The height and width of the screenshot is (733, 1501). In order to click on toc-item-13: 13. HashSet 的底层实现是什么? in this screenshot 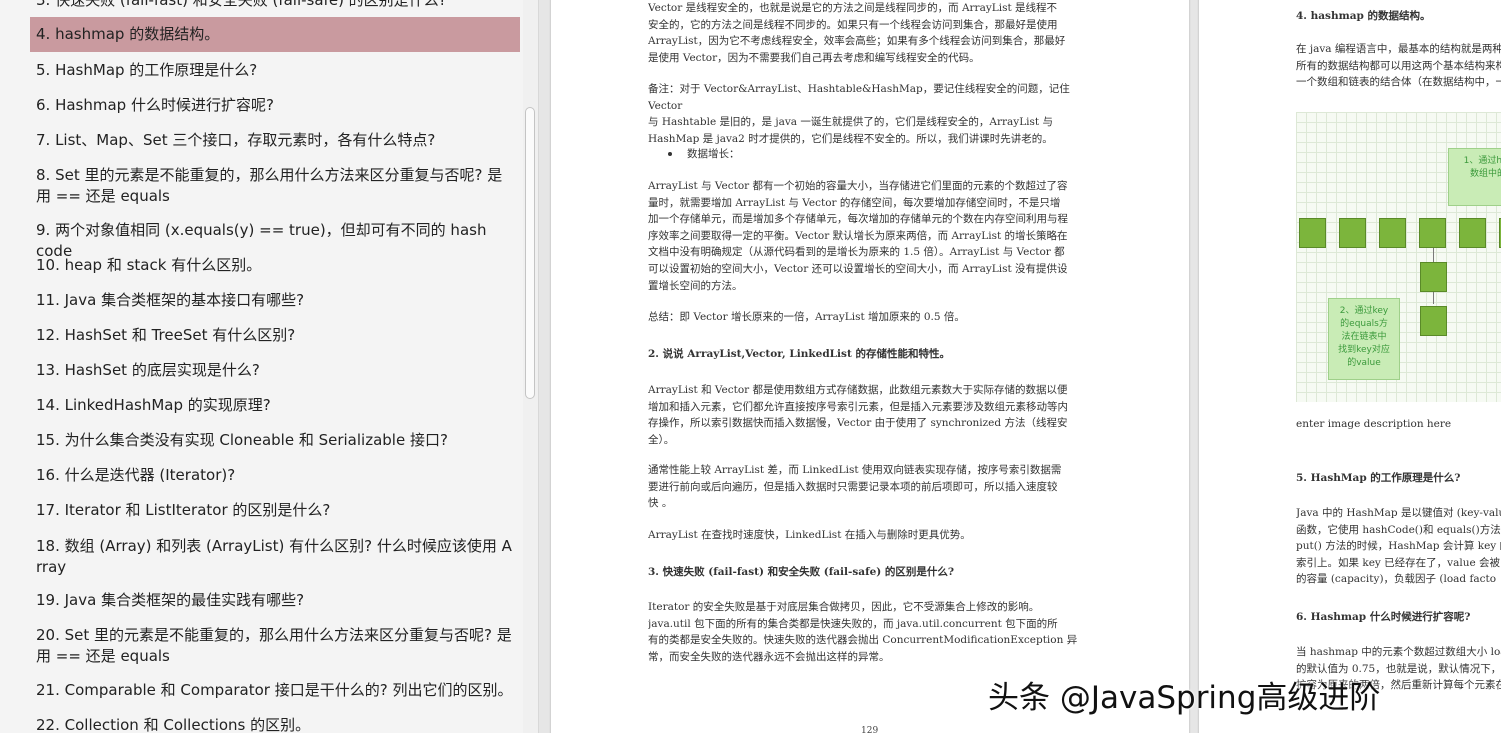, I will do `click(275, 370)`.